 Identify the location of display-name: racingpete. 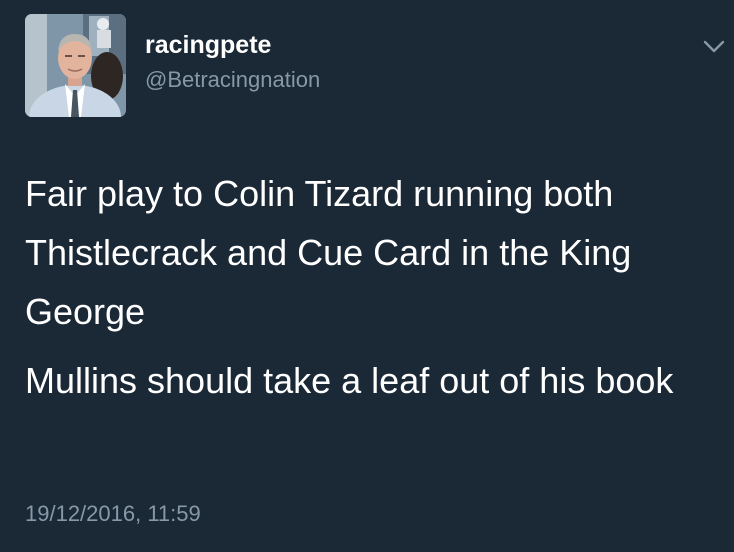
(208, 45).